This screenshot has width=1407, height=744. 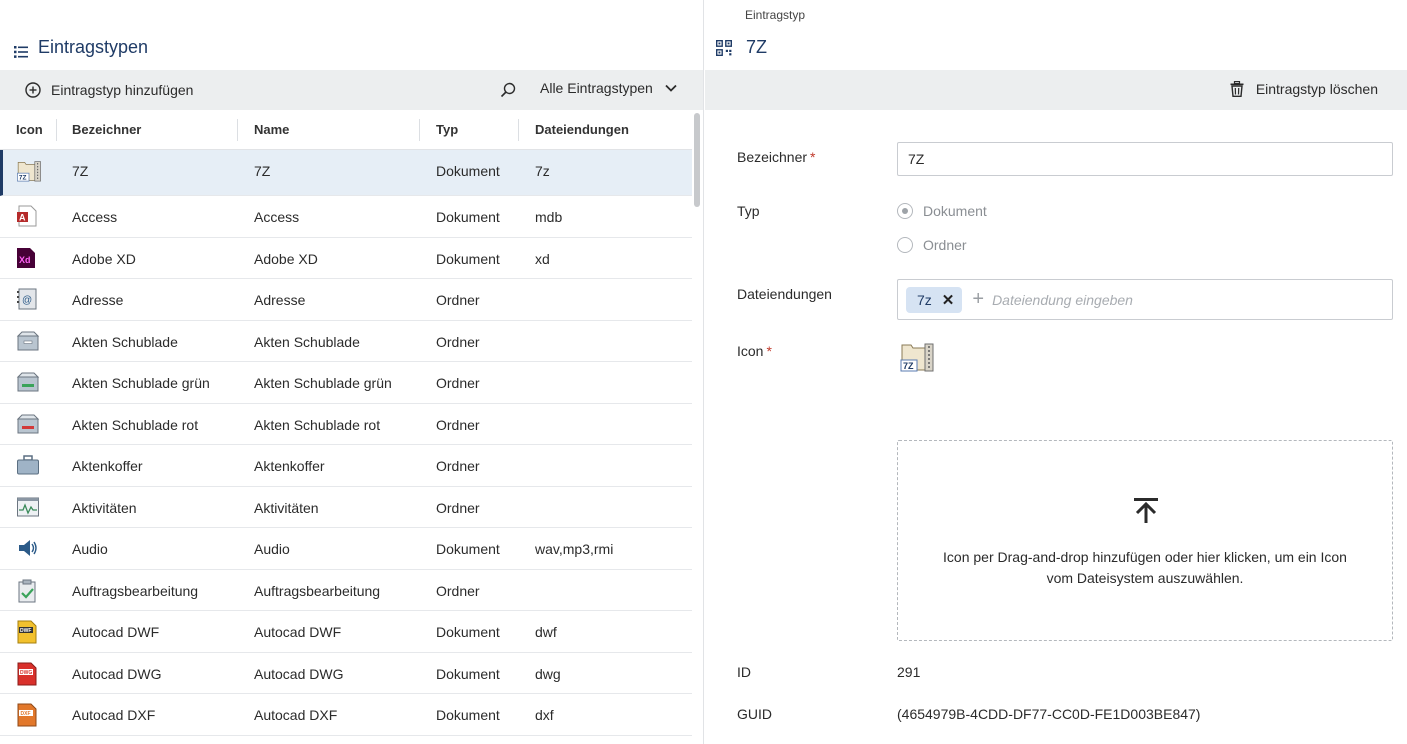 I want to click on panel-header: Eintragstypen, so click(x=351, y=35).